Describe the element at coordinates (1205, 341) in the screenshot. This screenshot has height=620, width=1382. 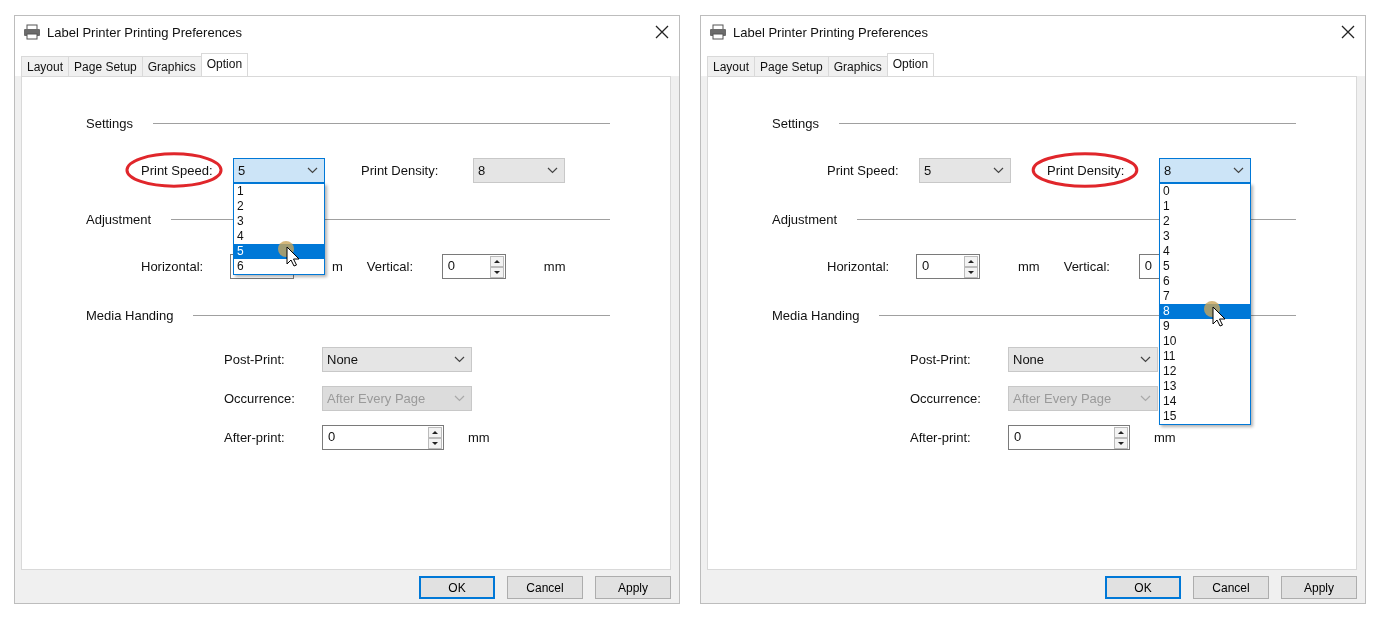
I see `dropdown-option: 10` at that location.